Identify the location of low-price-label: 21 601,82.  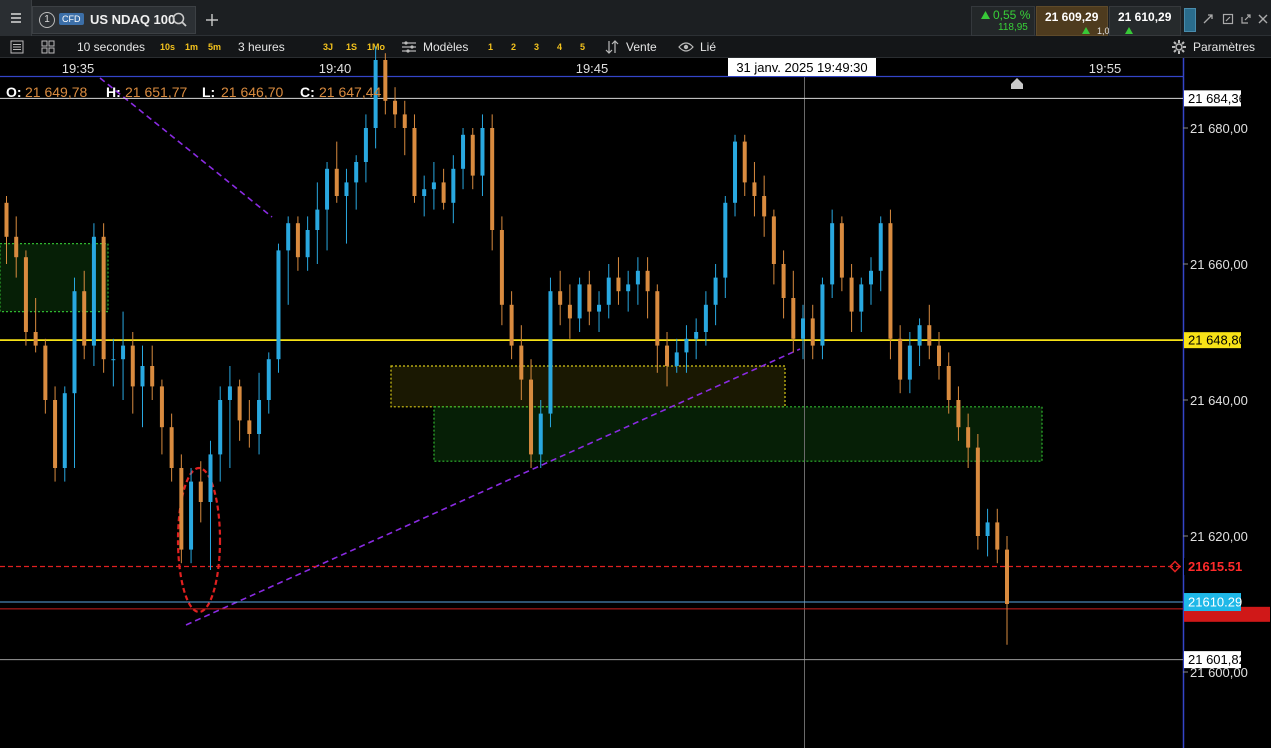
(1217, 659).